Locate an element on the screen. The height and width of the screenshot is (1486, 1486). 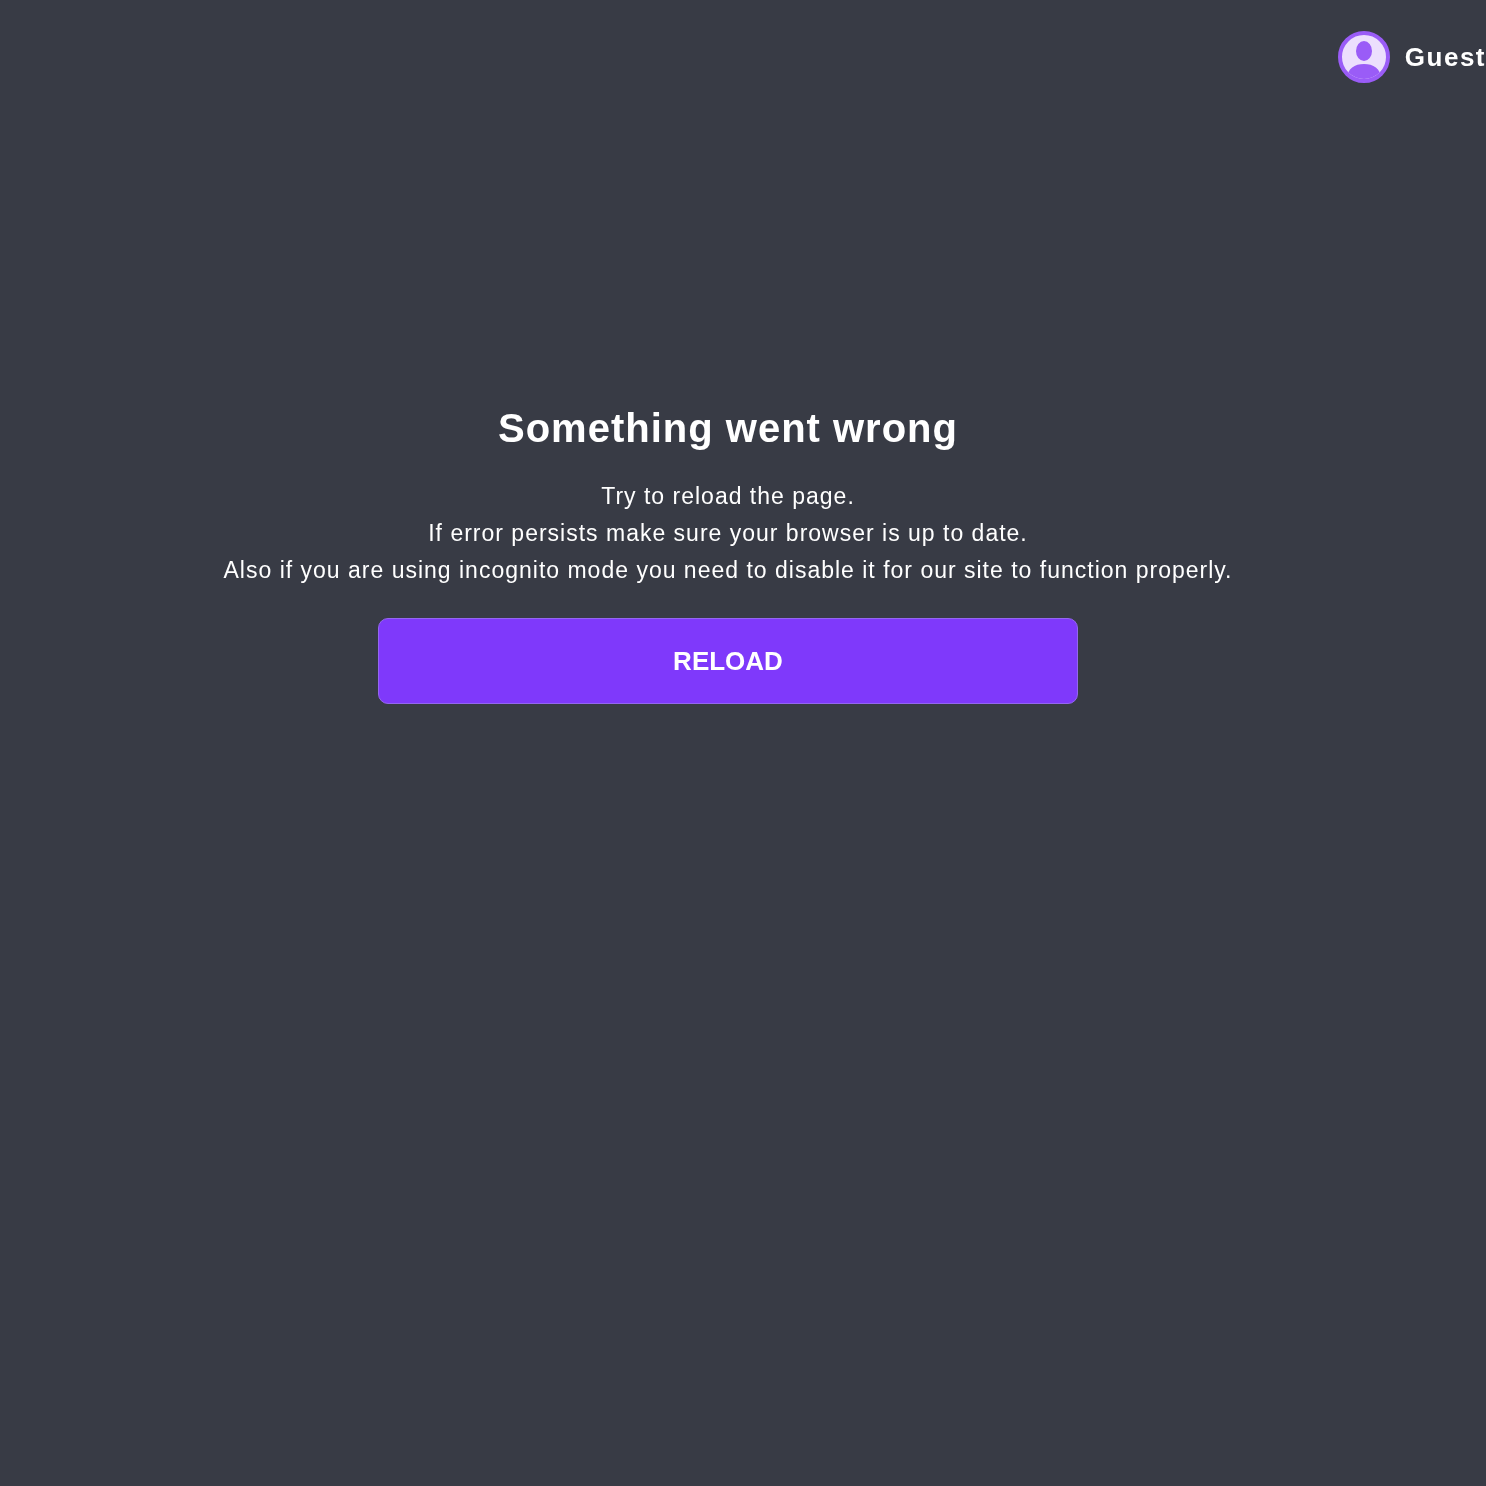
error-title: Something went wrong is located at coordinates (728, 428).